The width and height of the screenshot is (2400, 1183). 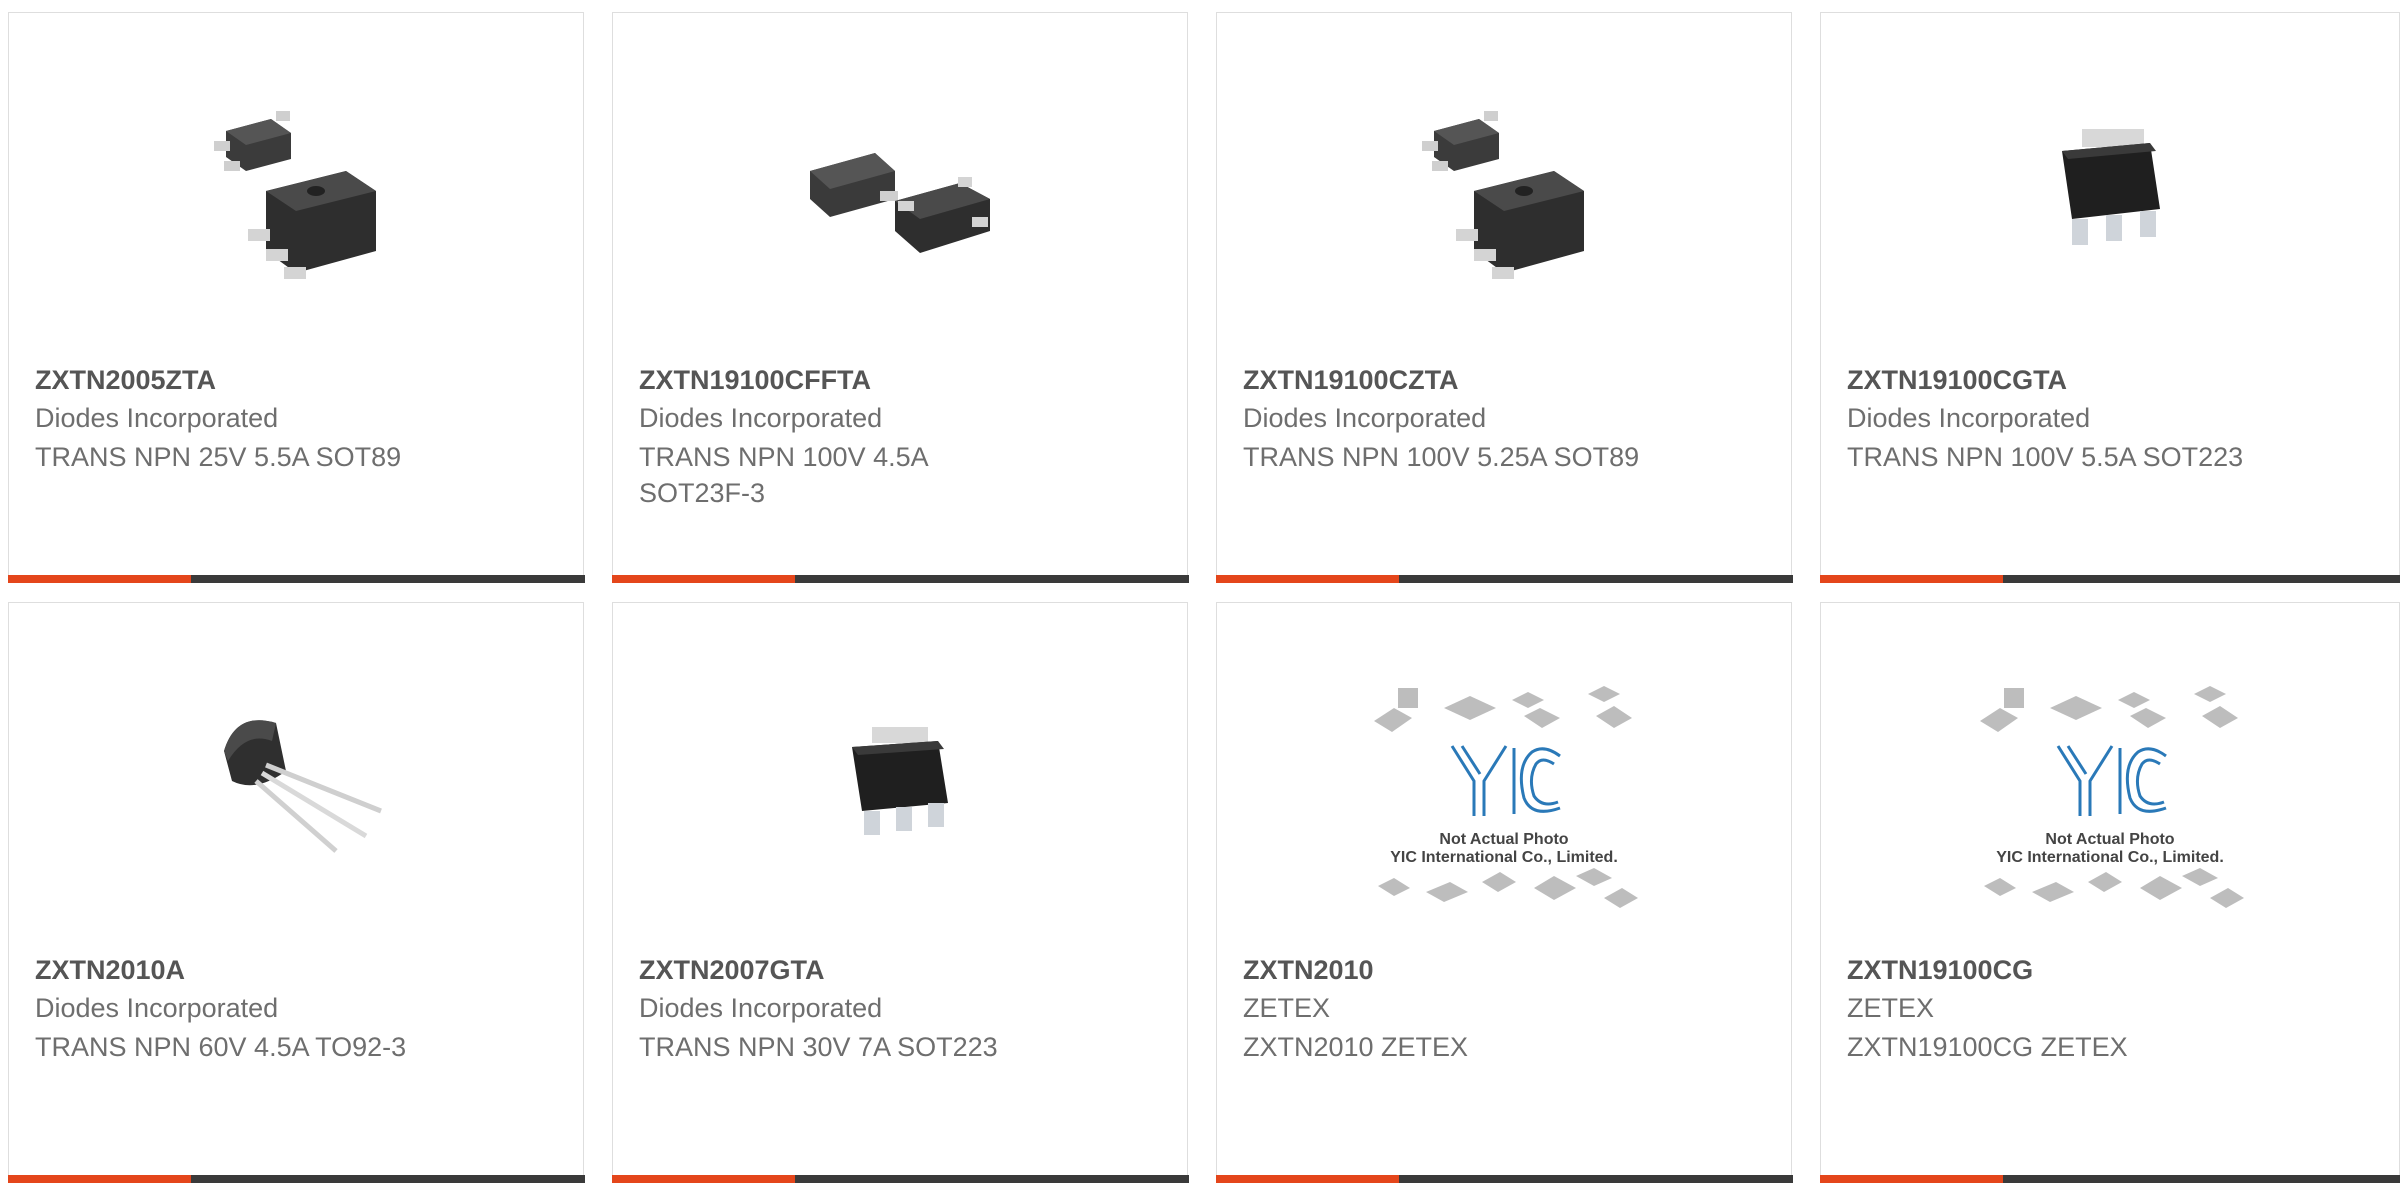 What do you see at coordinates (1940, 970) in the screenshot?
I see `part-number: ZXTN19100CG` at bounding box center [1940, 970].